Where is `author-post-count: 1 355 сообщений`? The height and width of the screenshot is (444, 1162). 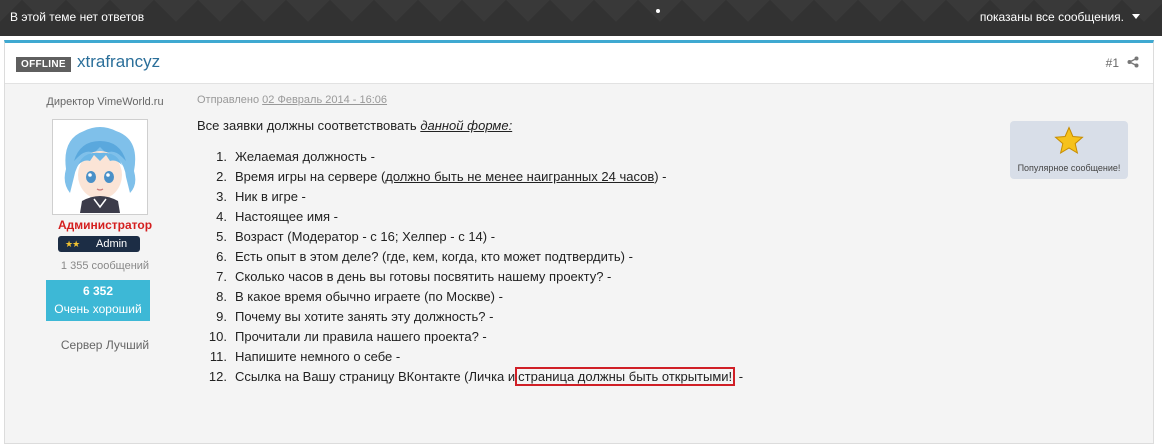
author-post-count: 1 355 сообщений is located at coordinates (105, 266).